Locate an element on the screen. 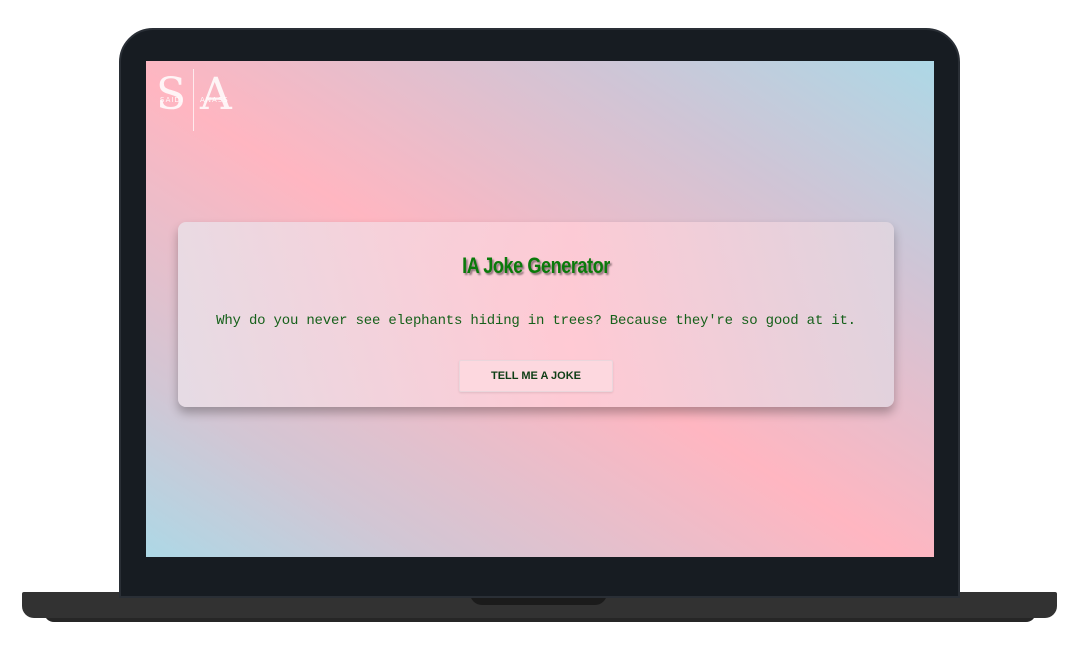 This screenshot has width=1080, height=663. page-title: IA Joke Generator is located at coordinates (536, 265).